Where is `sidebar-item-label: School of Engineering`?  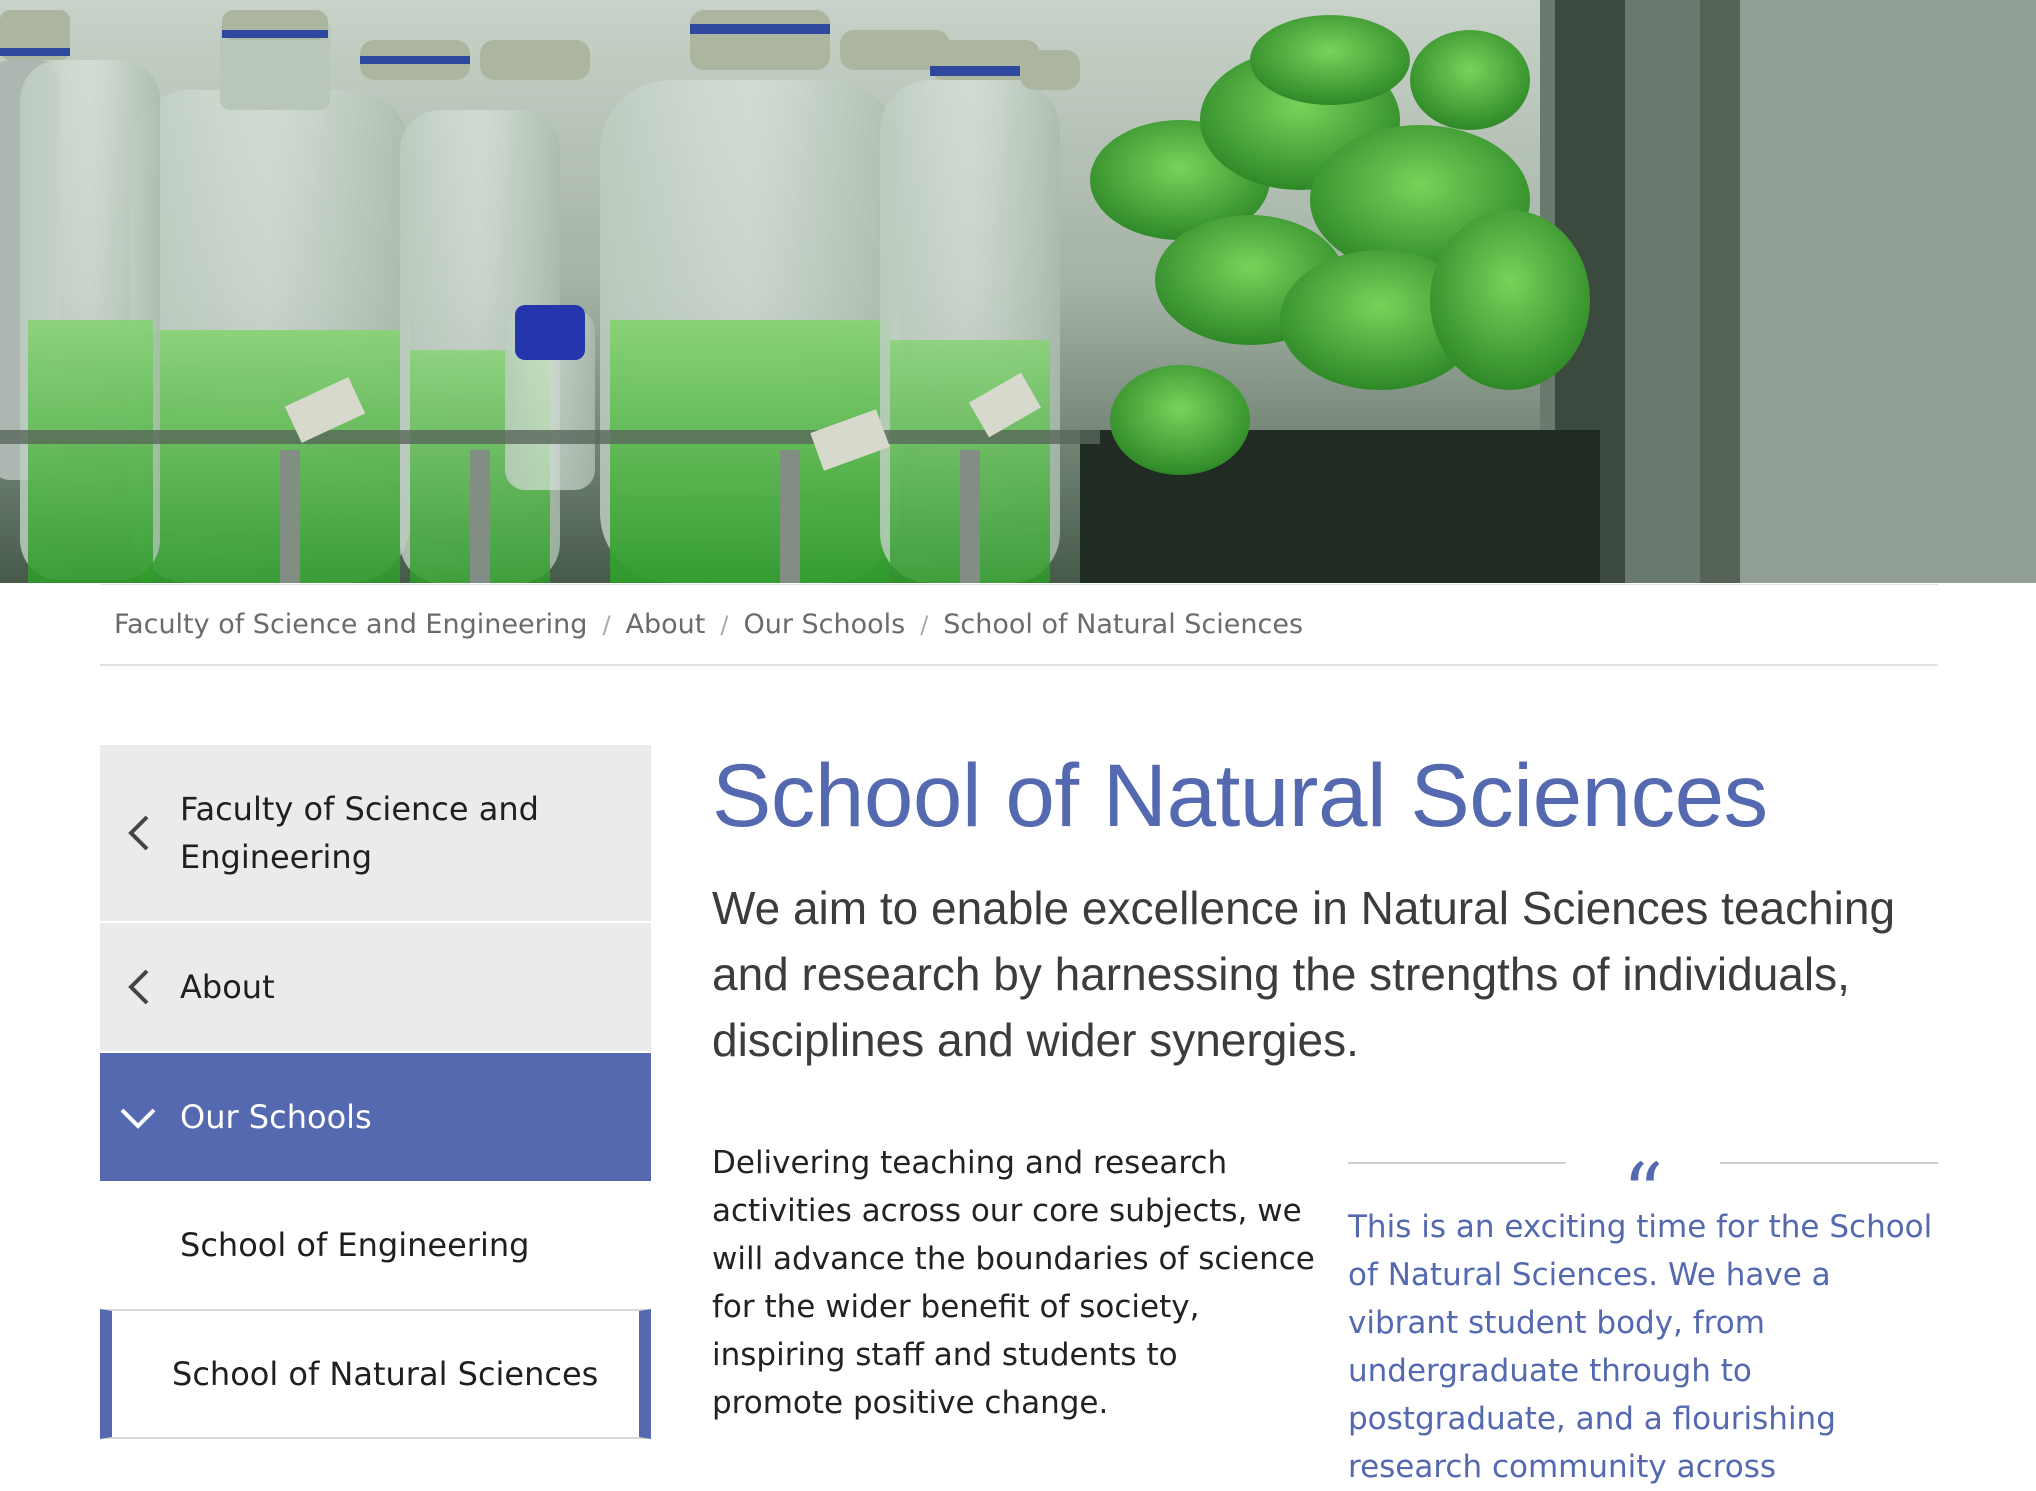
sidebar-item-label: School of Engineering is located at coordinates (355, 1245).